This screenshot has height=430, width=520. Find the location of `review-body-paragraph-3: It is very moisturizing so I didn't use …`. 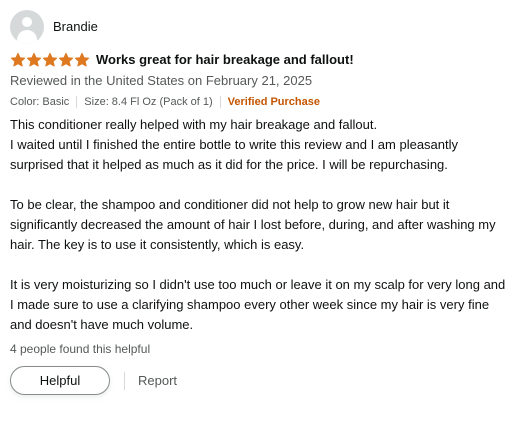

review-body-paragraph-3: It is very moisturizing so I didn't use … is located at coordinates (258, 304).